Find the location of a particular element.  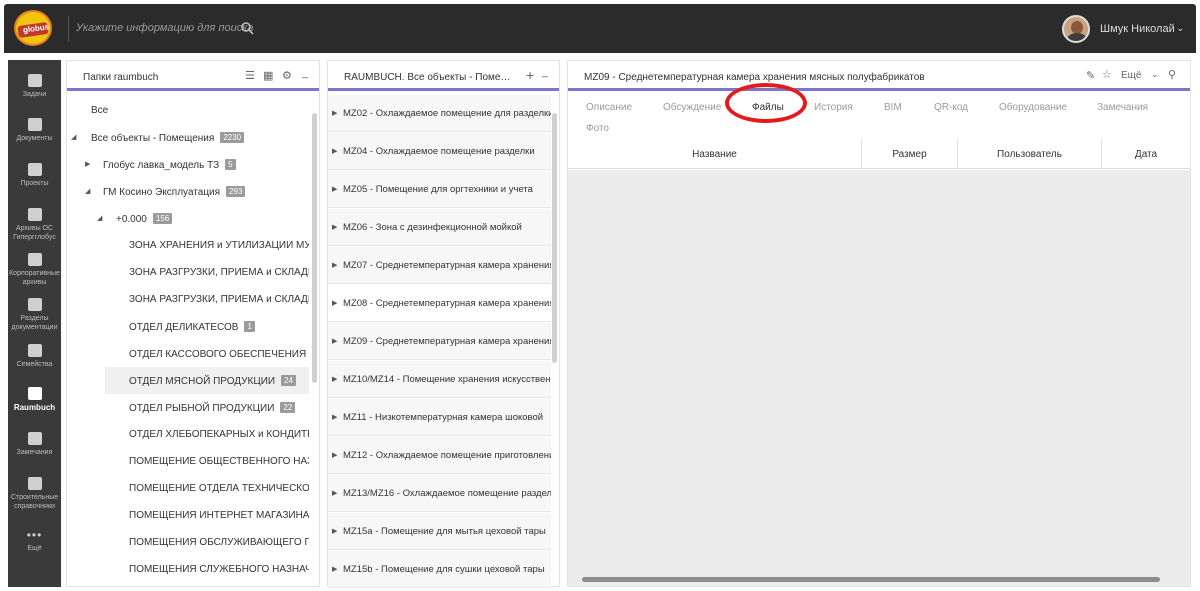

pin-icon: ⚲ is located at coordinates (1172, 74).